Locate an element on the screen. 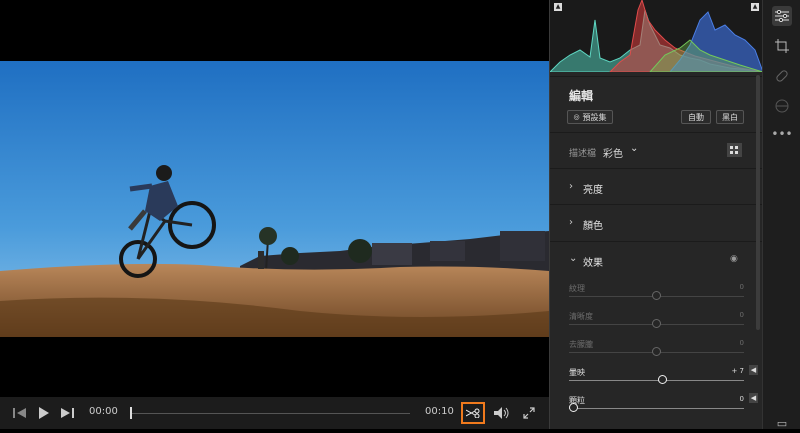 This screenshot has width=800, height=433. playhead is located at coordinates (131, 413).